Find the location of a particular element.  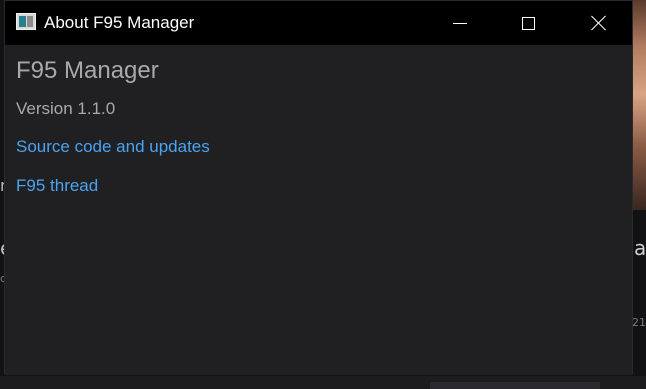

maximize-icon is located at coordinates (528, 23).